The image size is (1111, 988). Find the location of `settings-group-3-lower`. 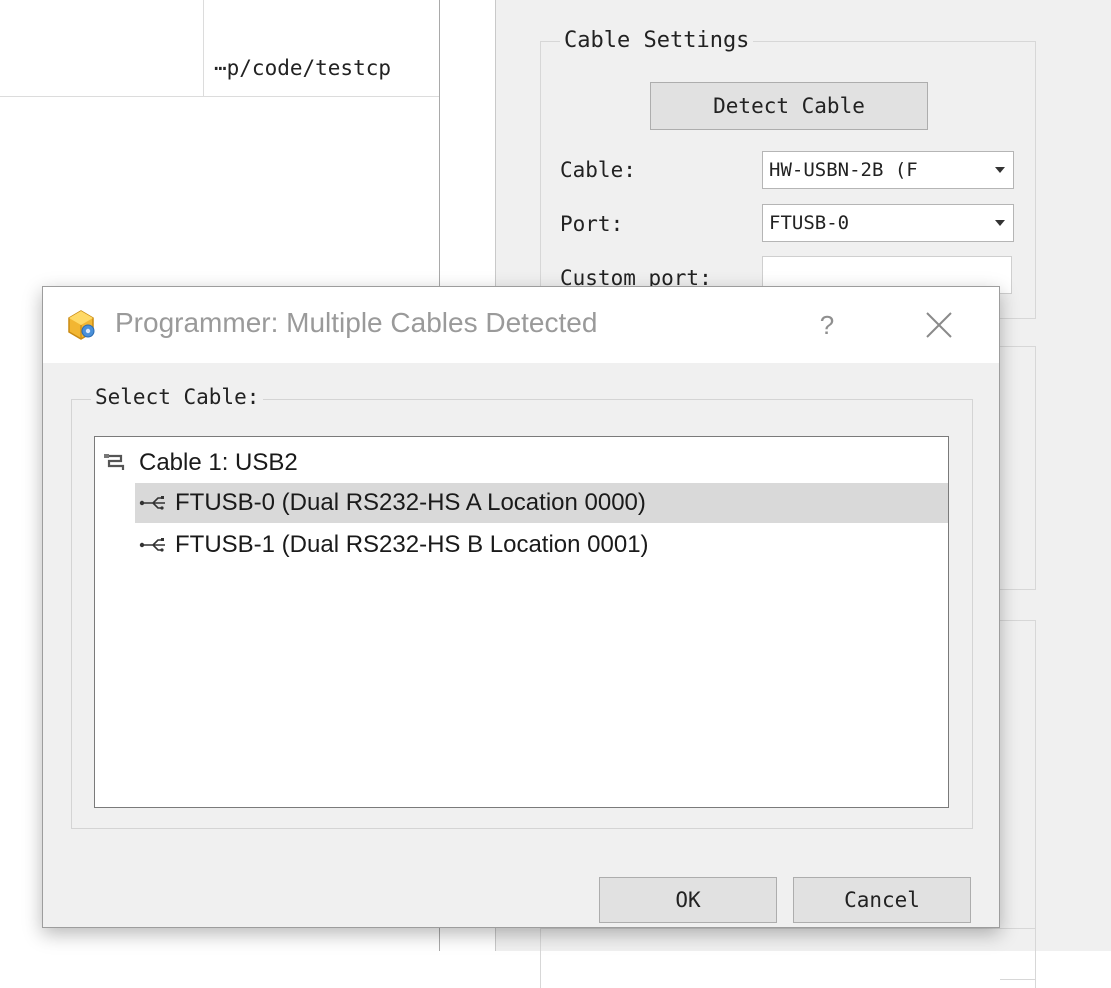

settings-group-3-lower is located at coordinates (788, 958).